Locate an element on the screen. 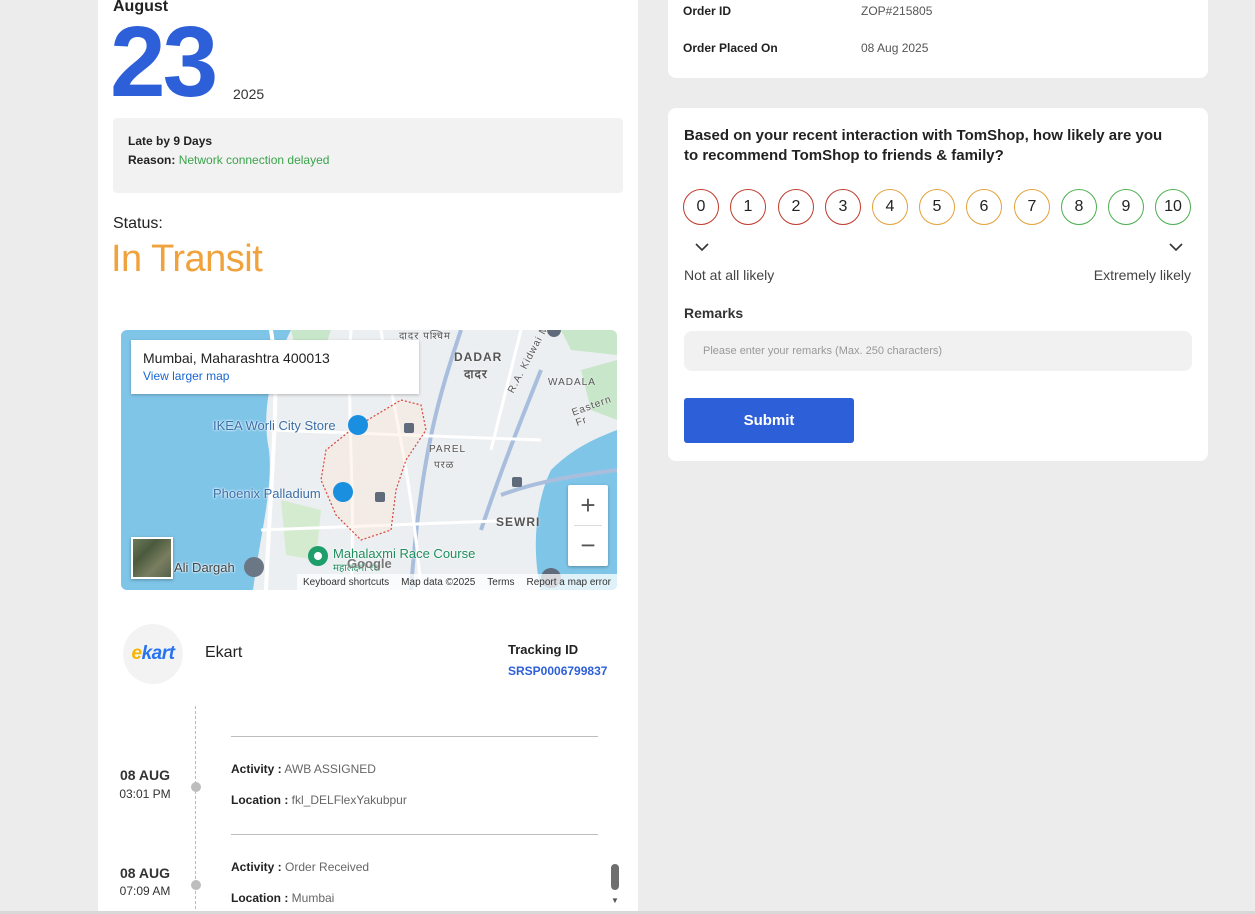  report-error-link: Report a map error is located at coordinates (569, 582).